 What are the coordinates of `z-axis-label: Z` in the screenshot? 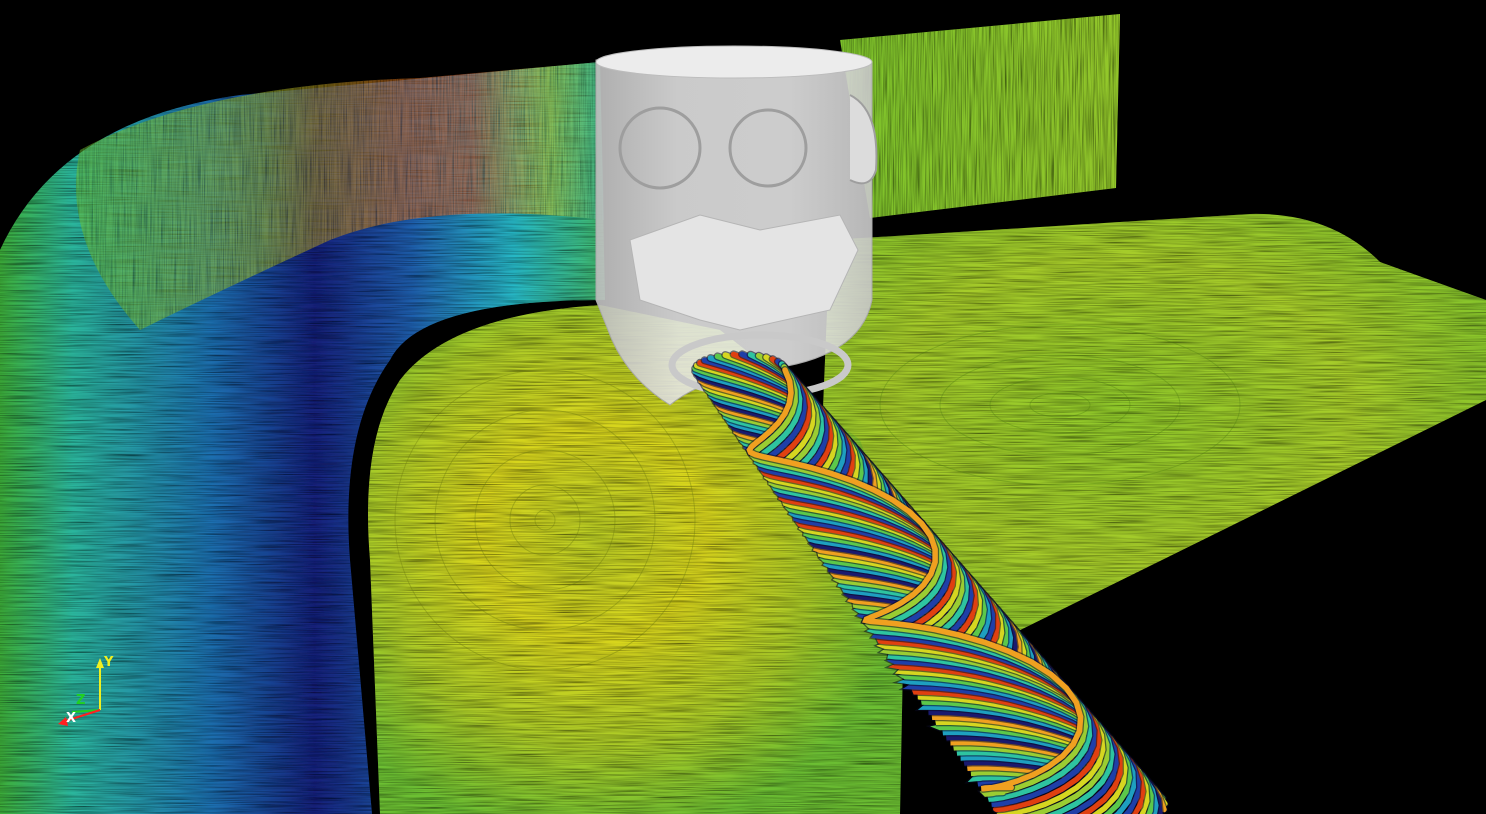 It's located at (80, 700).